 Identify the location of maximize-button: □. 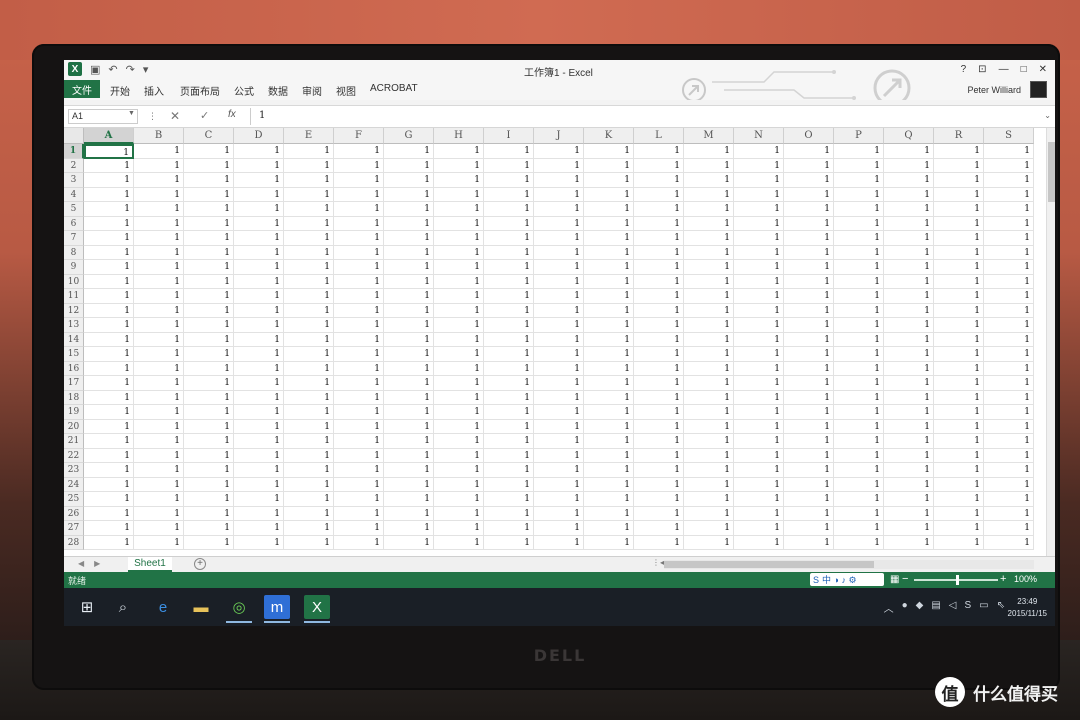
(1024, 69).